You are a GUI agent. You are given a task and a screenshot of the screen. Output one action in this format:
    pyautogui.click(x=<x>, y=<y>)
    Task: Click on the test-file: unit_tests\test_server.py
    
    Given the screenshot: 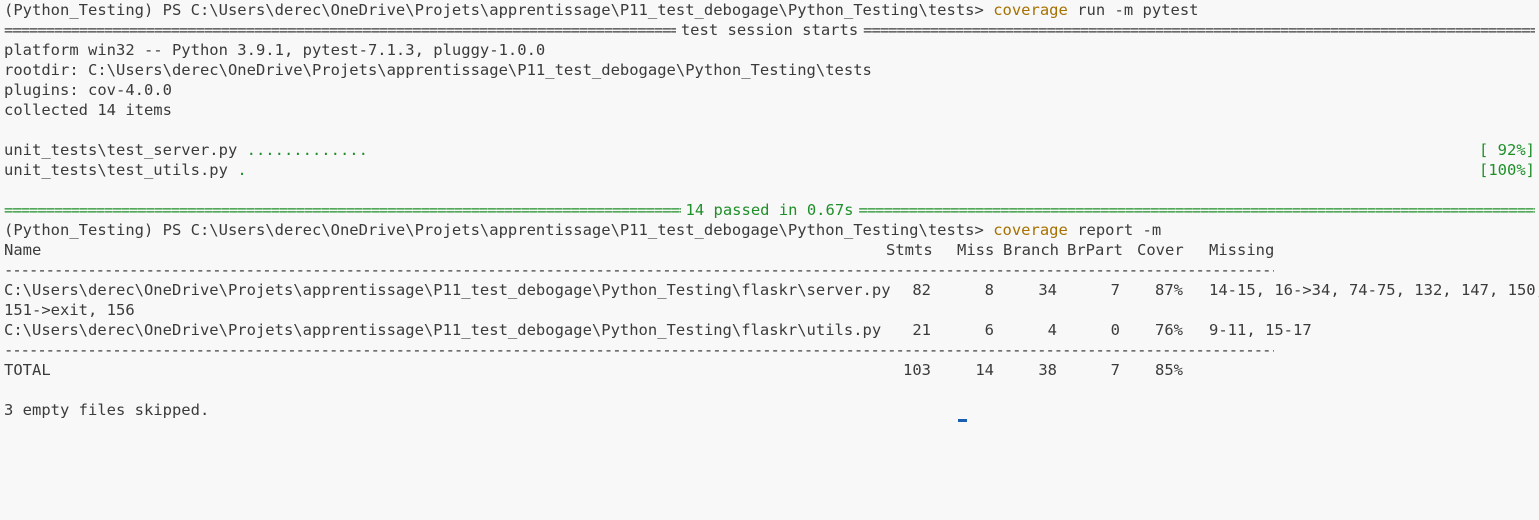 What is the action you would take?
    pyautogui.click(x=121, y=150)
    